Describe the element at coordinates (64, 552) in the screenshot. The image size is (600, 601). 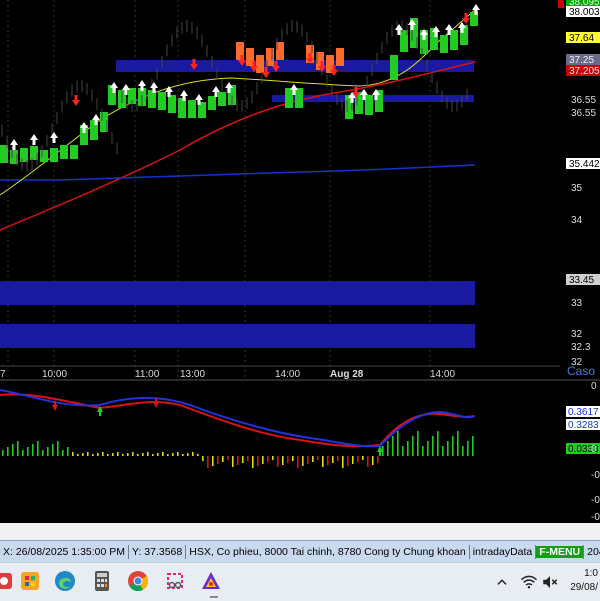
I see `status-coords-x: X: 26/08/2025 1:35:00 PM` at that location.